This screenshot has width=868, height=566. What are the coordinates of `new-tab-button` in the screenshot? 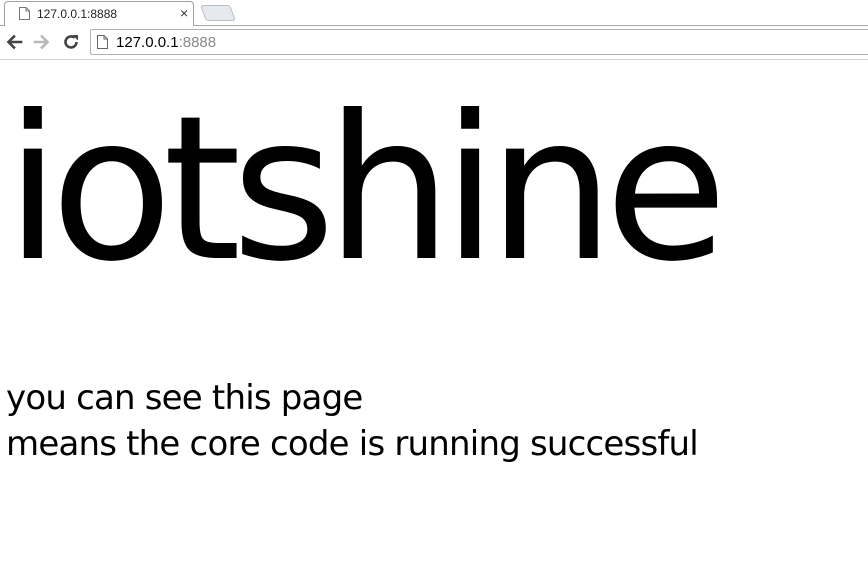 It's located at (218, 13).